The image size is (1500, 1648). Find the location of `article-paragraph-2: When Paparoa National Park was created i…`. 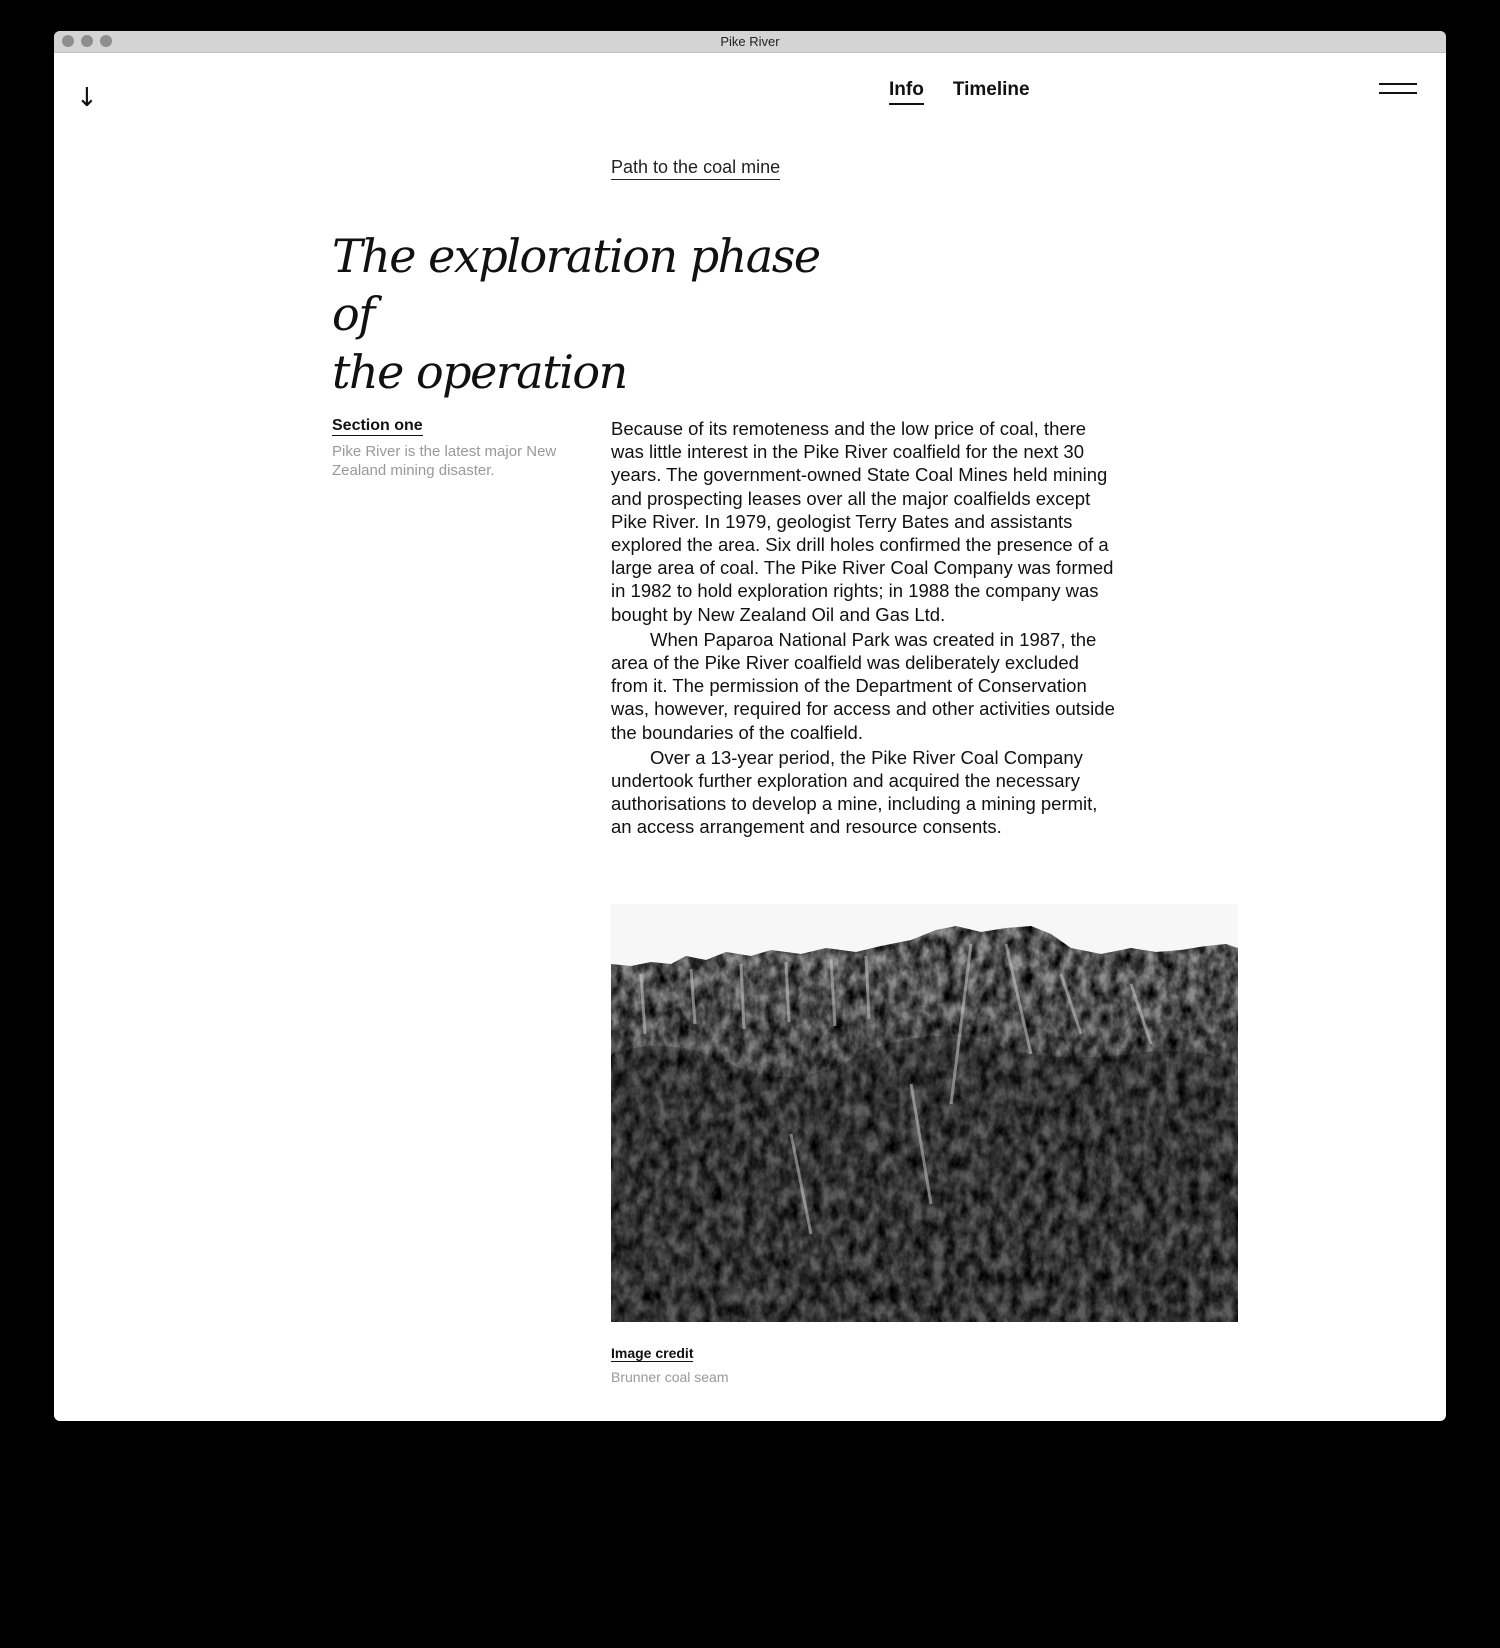

article-paragraph-2: When Paparoa National Park was created i… is located at coordinates (863, 685).